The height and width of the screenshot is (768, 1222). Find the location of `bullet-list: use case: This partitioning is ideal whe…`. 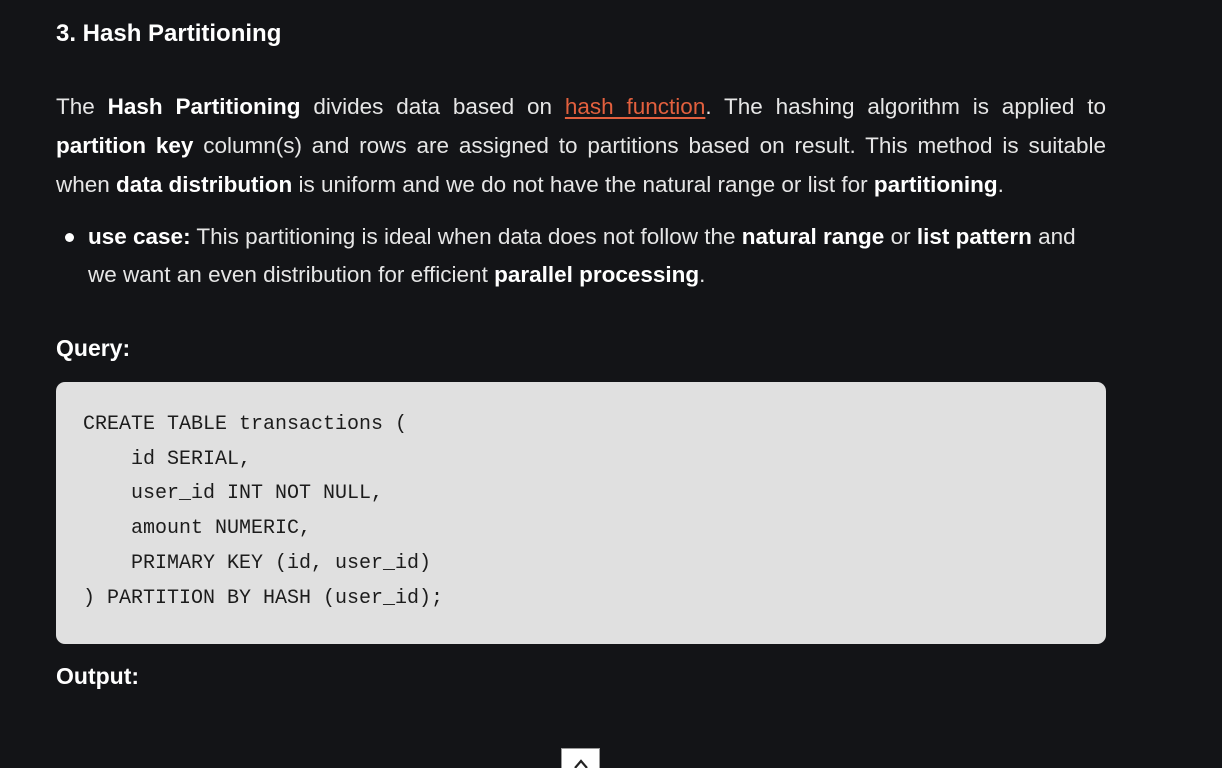

bullet-list: use case: This partitioning is ideal whe… is located at coordinates (581, 256).